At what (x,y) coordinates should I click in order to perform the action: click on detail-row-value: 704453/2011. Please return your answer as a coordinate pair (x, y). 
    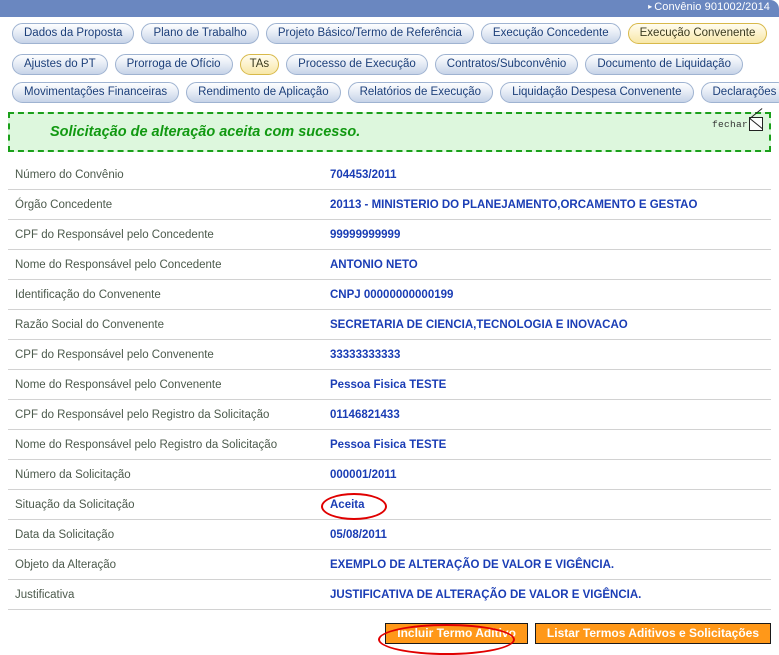
    Looking at the image, I should click on (550, 175).